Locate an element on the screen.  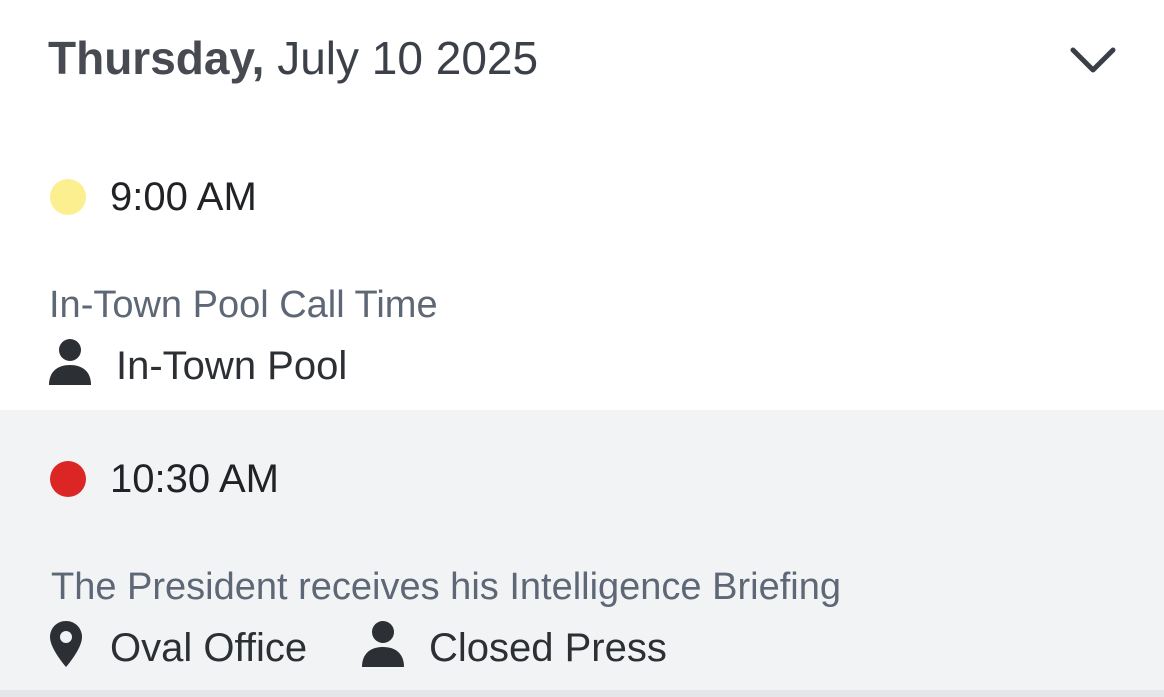
divider is located at coordinates (582, 693).